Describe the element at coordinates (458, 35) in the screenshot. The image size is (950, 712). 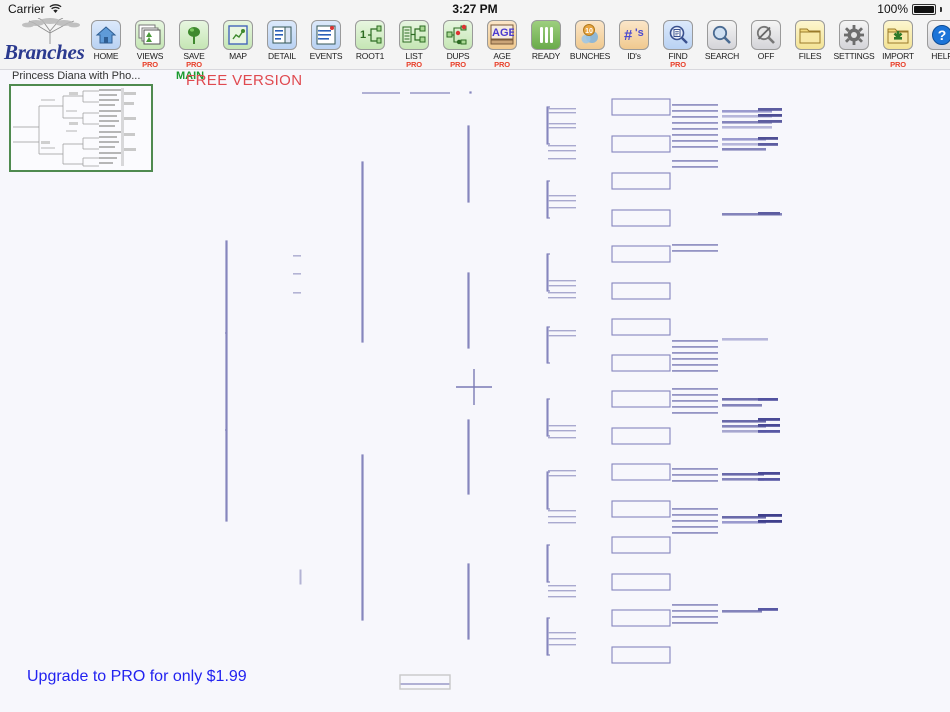
I see `duplicates-icon` at that location.